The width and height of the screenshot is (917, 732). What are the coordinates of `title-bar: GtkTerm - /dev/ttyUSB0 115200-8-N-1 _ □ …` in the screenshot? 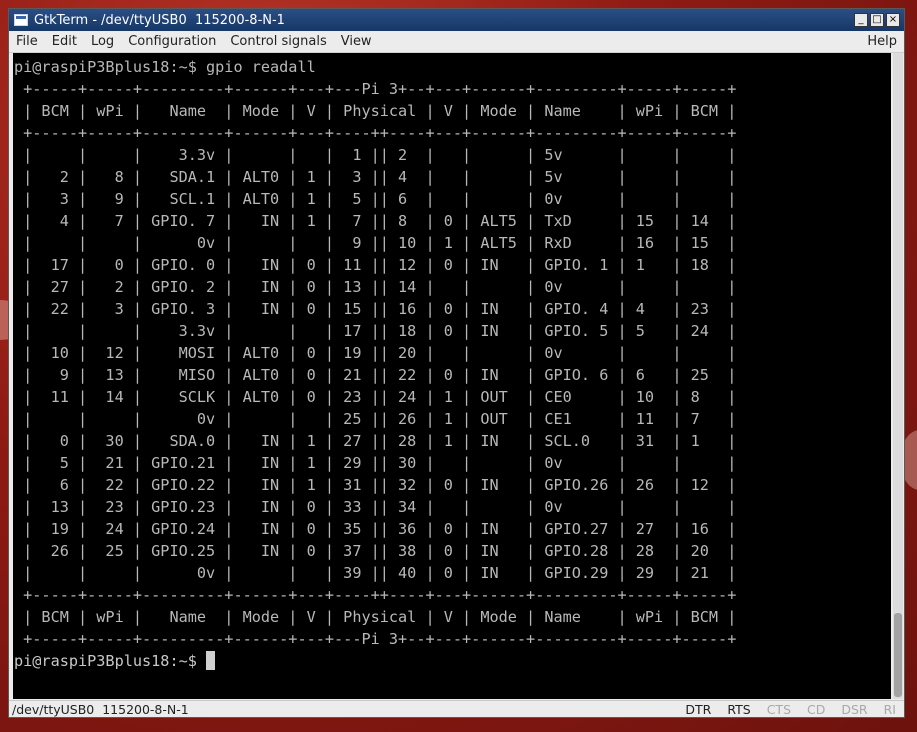 It's located at (456, 20).